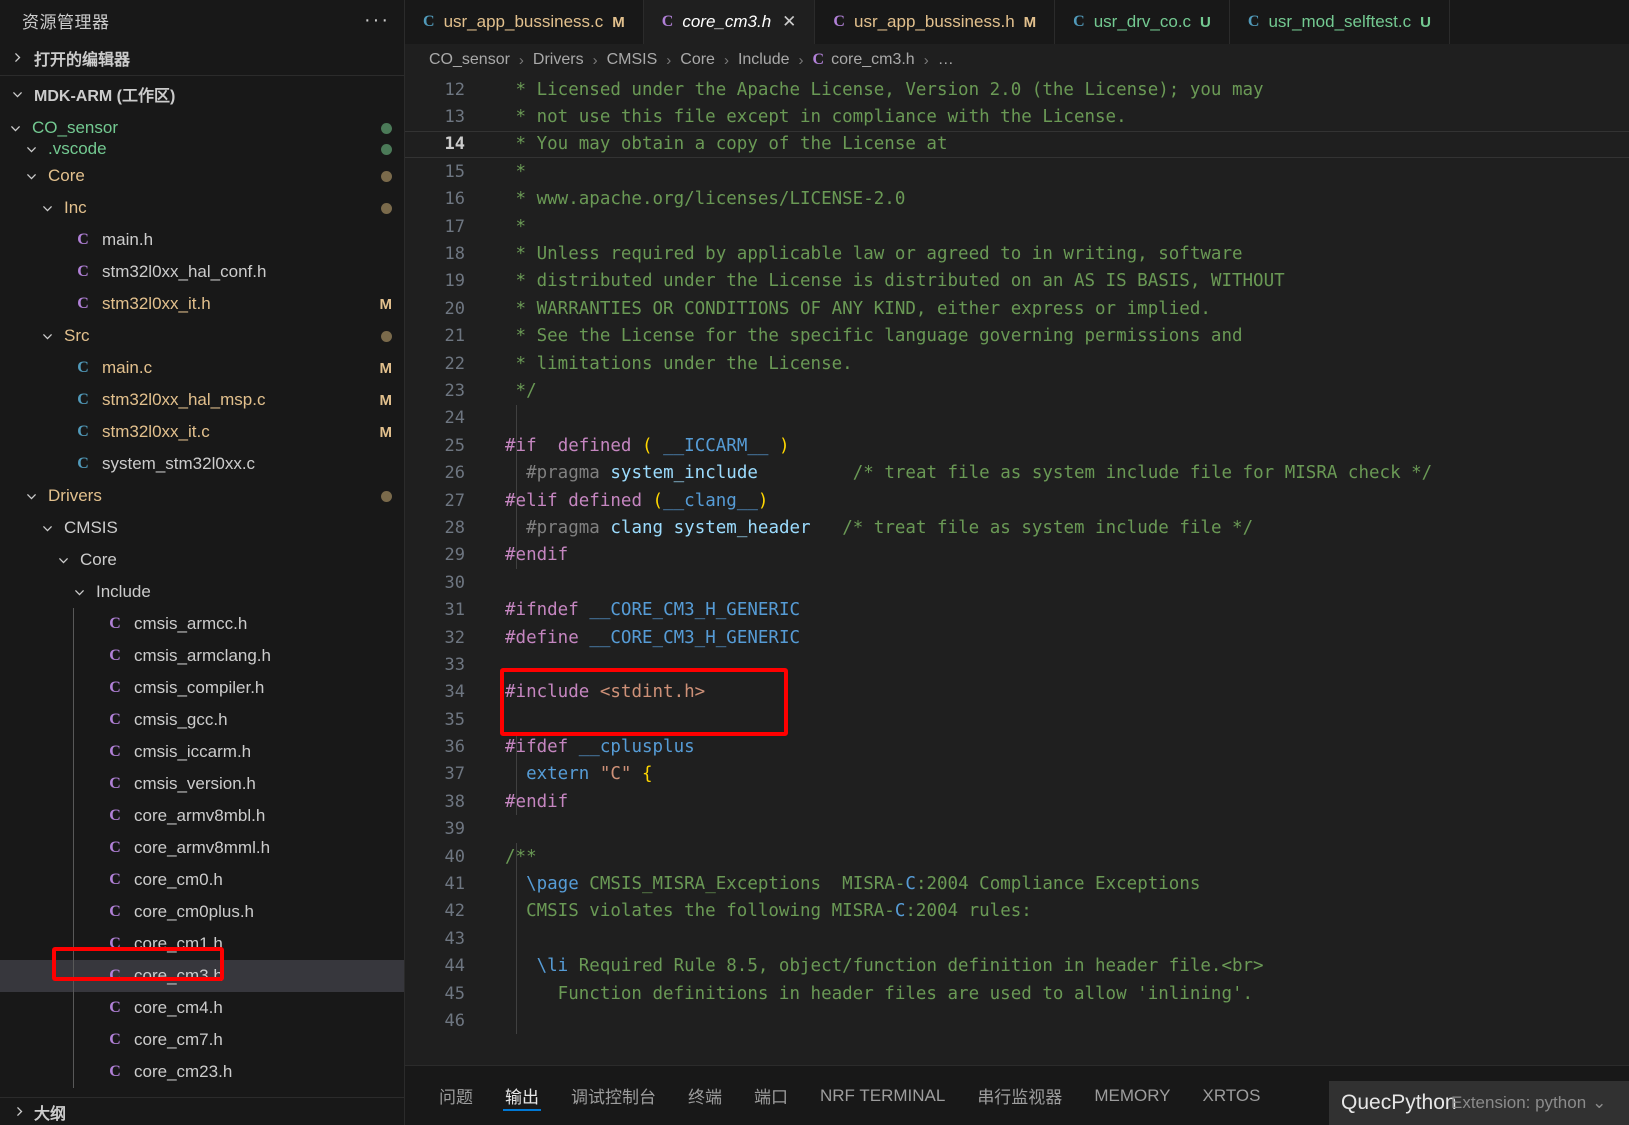 This screenshot has height=1125, width=1629. I want to click on line-number: 38, so click(454, 801).